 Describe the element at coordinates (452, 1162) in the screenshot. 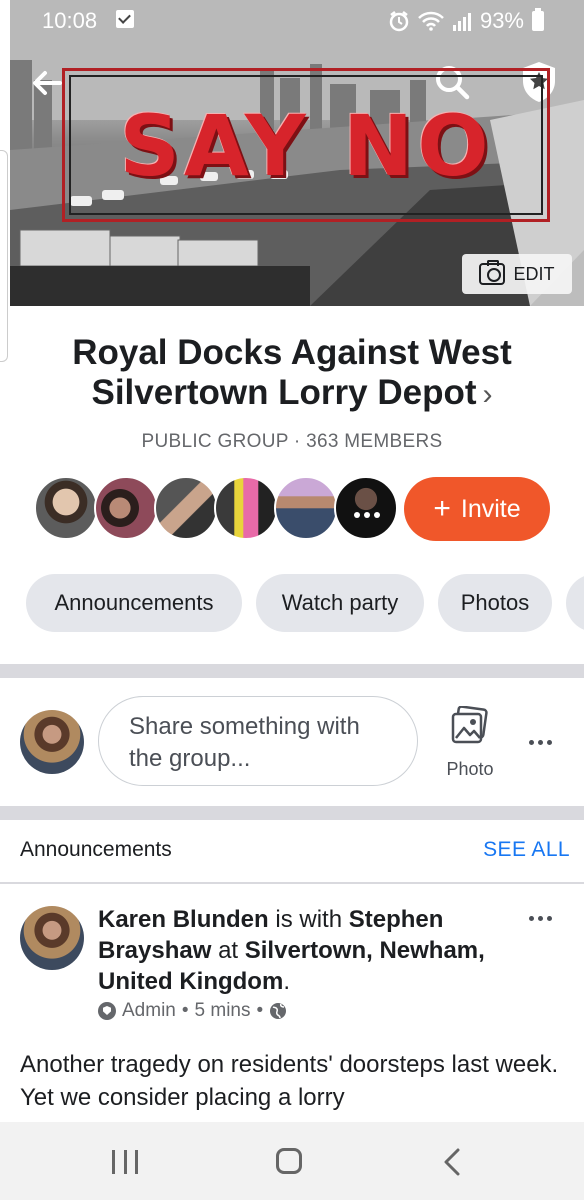

I see `nav-back-icon` at that location.